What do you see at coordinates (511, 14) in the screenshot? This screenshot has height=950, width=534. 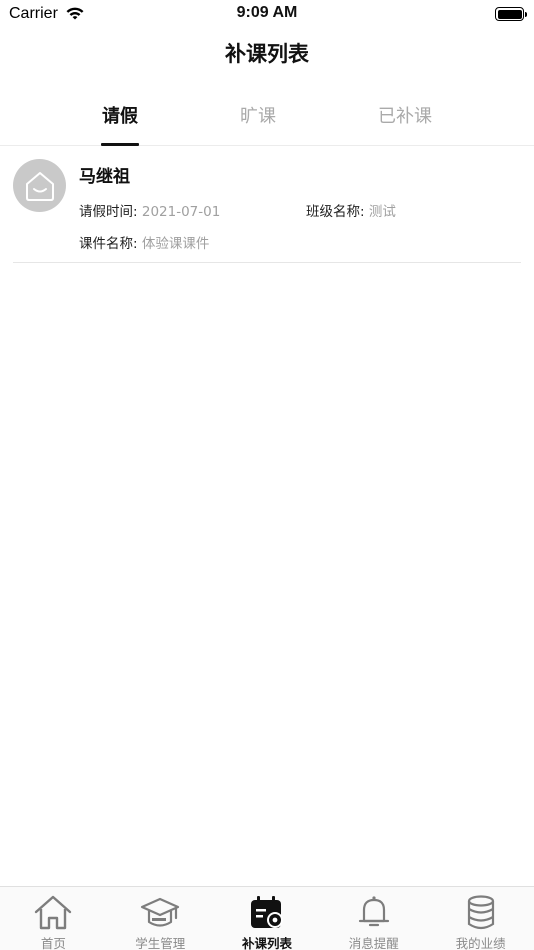 I see `battery-icon` at bounding box center [511, 14].